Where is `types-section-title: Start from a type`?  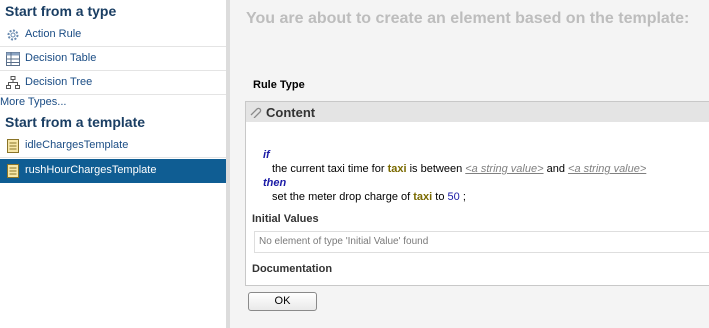
types-section-title: Start from a type is located at coordinates (61, 11).